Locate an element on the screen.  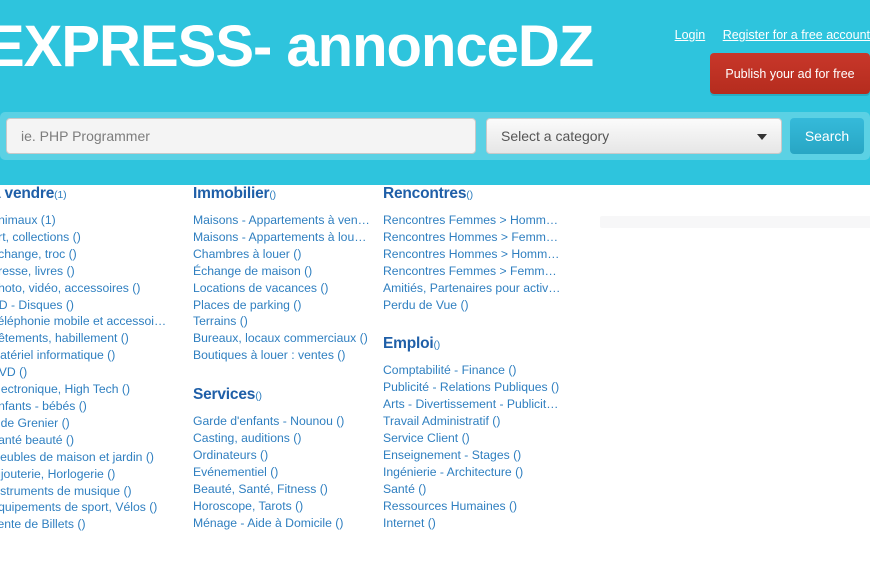
list-item: Perdu de Vue () is located at coordinates (483, 305).